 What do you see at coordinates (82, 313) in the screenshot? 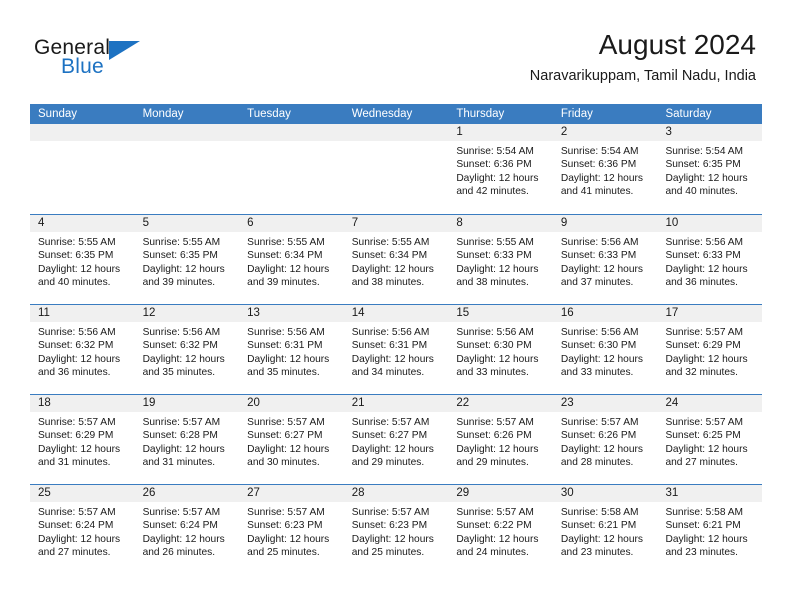
I see `day-number: 11` at bounding box center [82, 313].